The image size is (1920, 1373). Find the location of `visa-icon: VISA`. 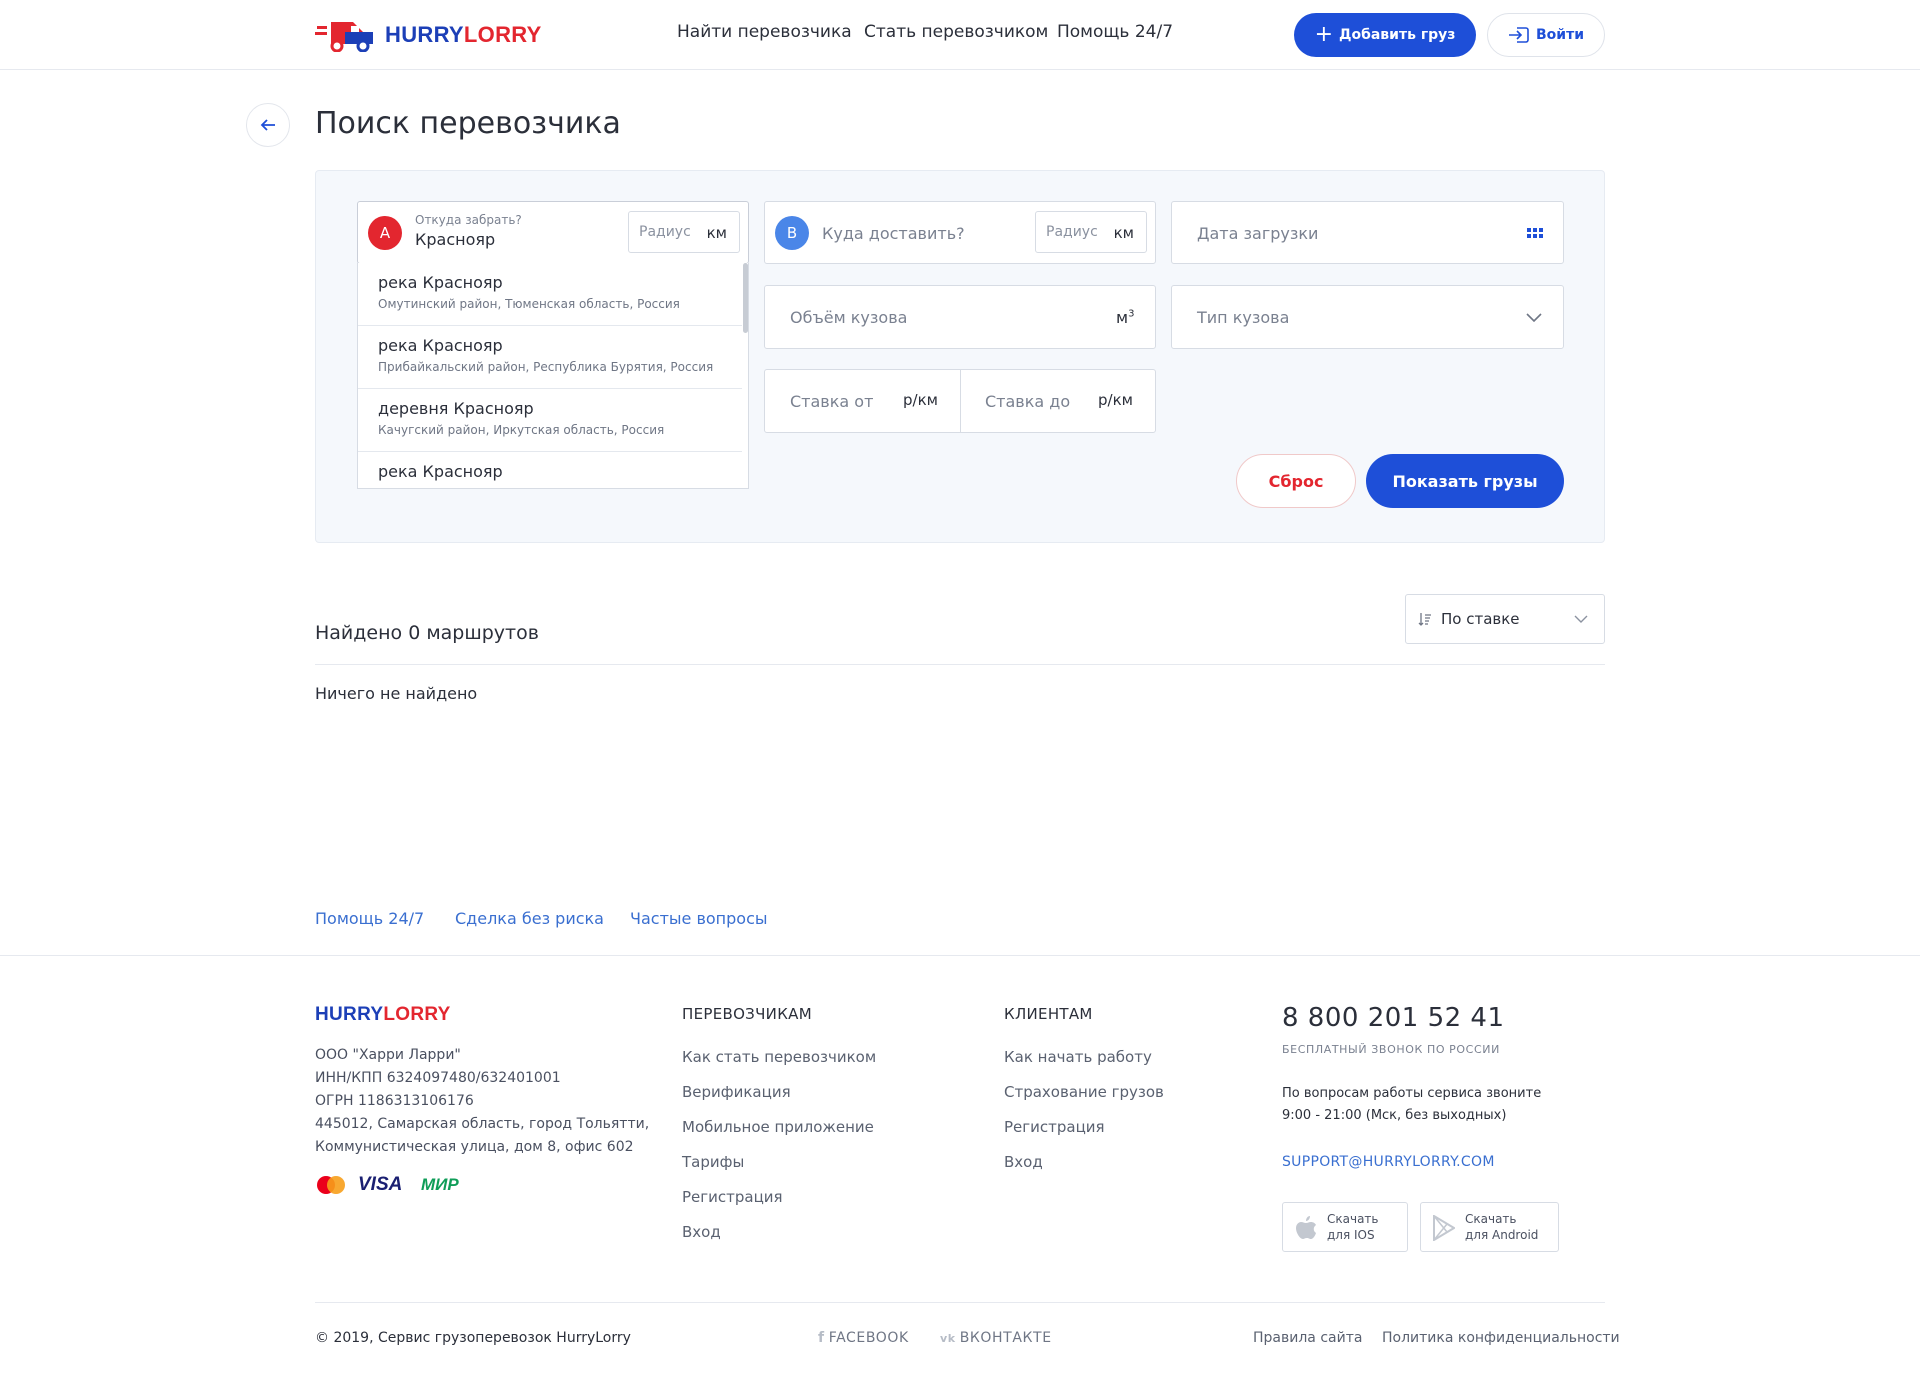

visa-icon: VISA is located at coordinates (380, 1184).